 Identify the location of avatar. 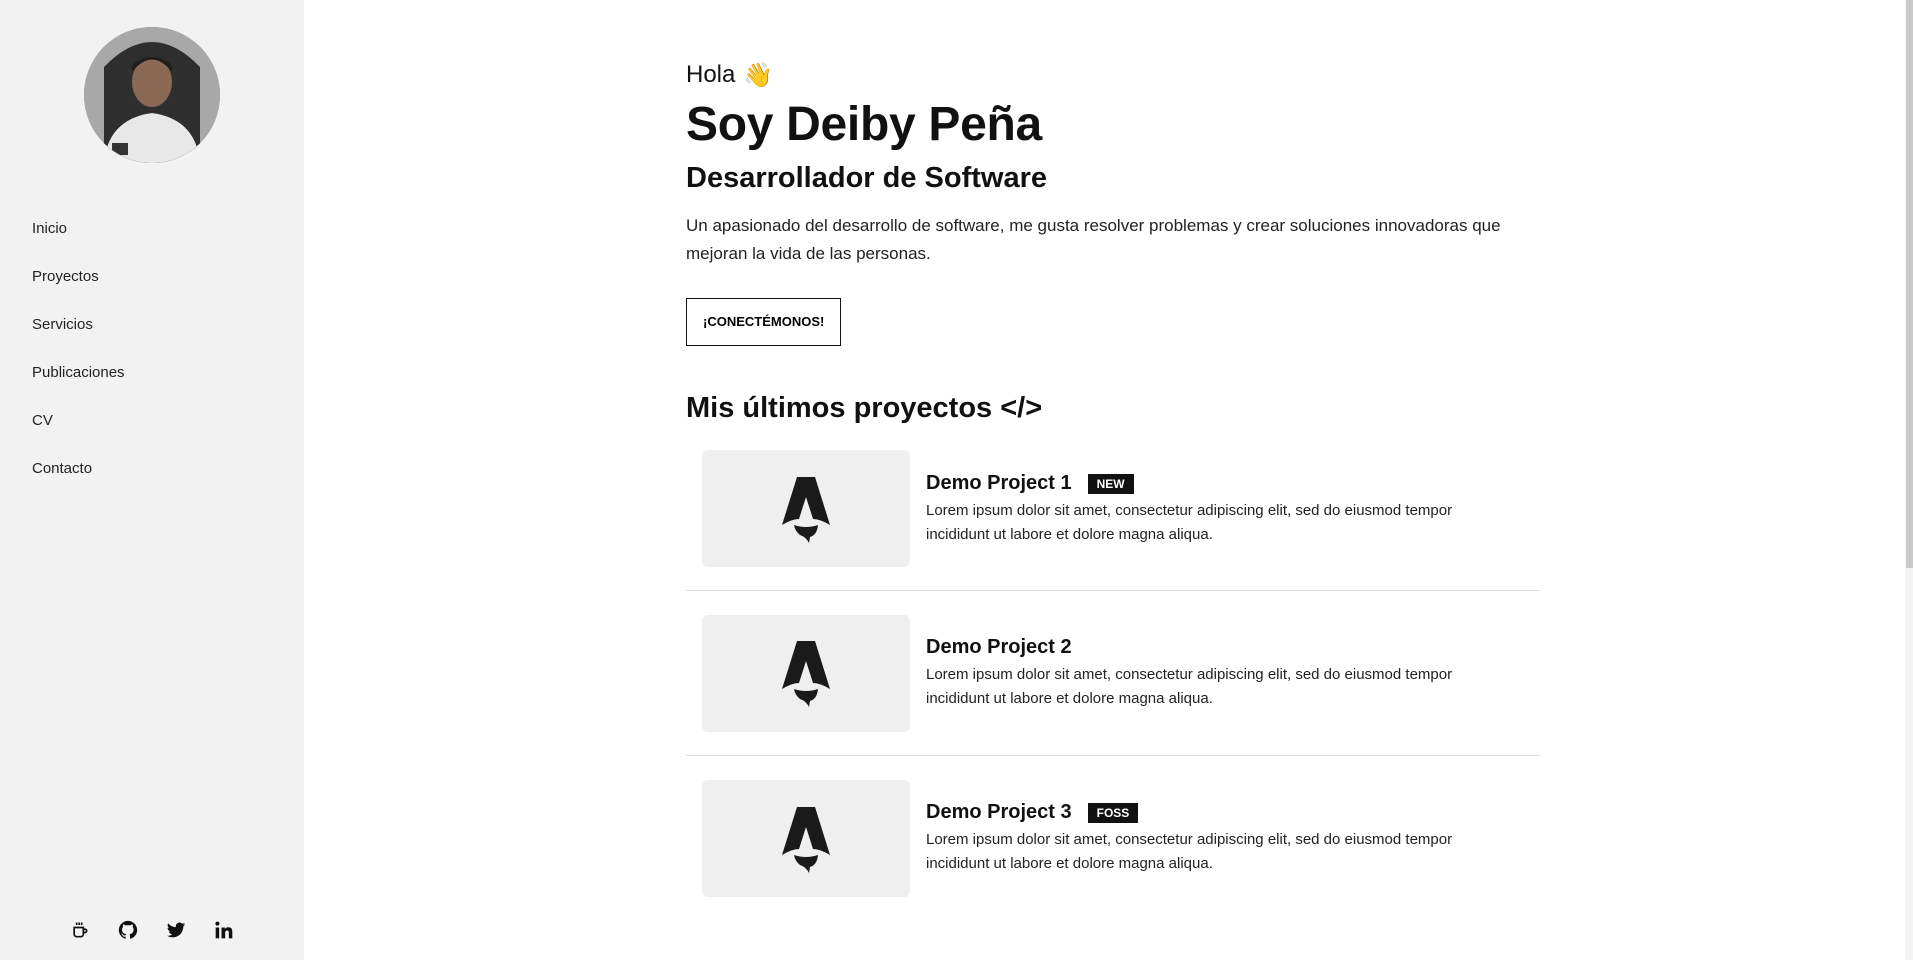
(152, 95).